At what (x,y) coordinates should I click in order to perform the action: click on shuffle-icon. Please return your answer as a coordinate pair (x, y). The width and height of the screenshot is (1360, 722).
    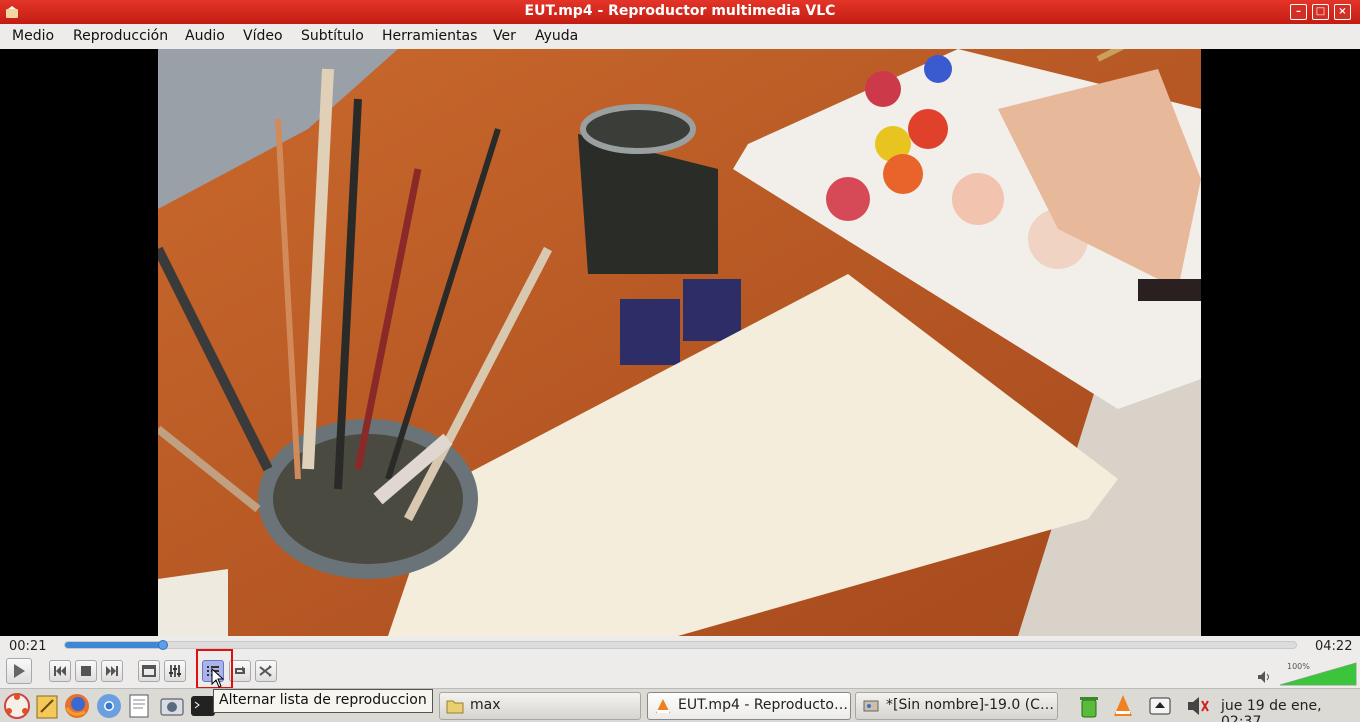
    Looking at the image, I should click on (265, 671).